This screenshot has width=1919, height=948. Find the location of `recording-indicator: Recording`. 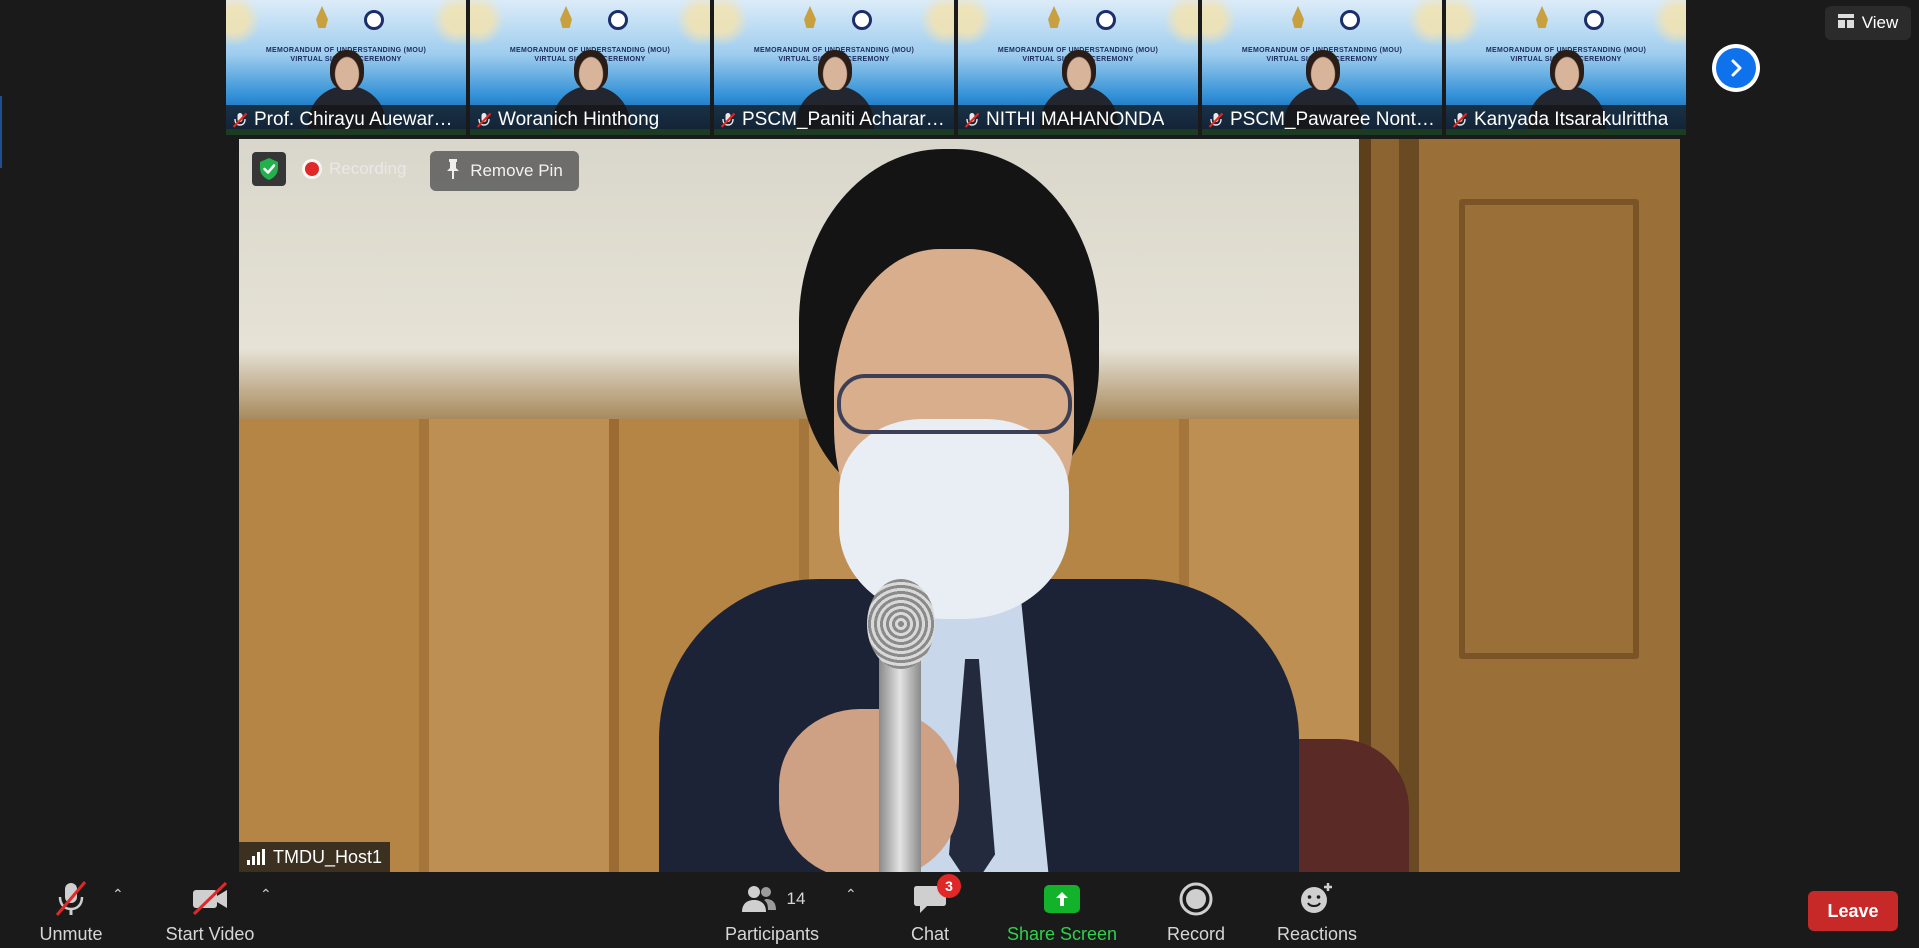

recording-indicator: Recording is located at coordinates (356, 169).